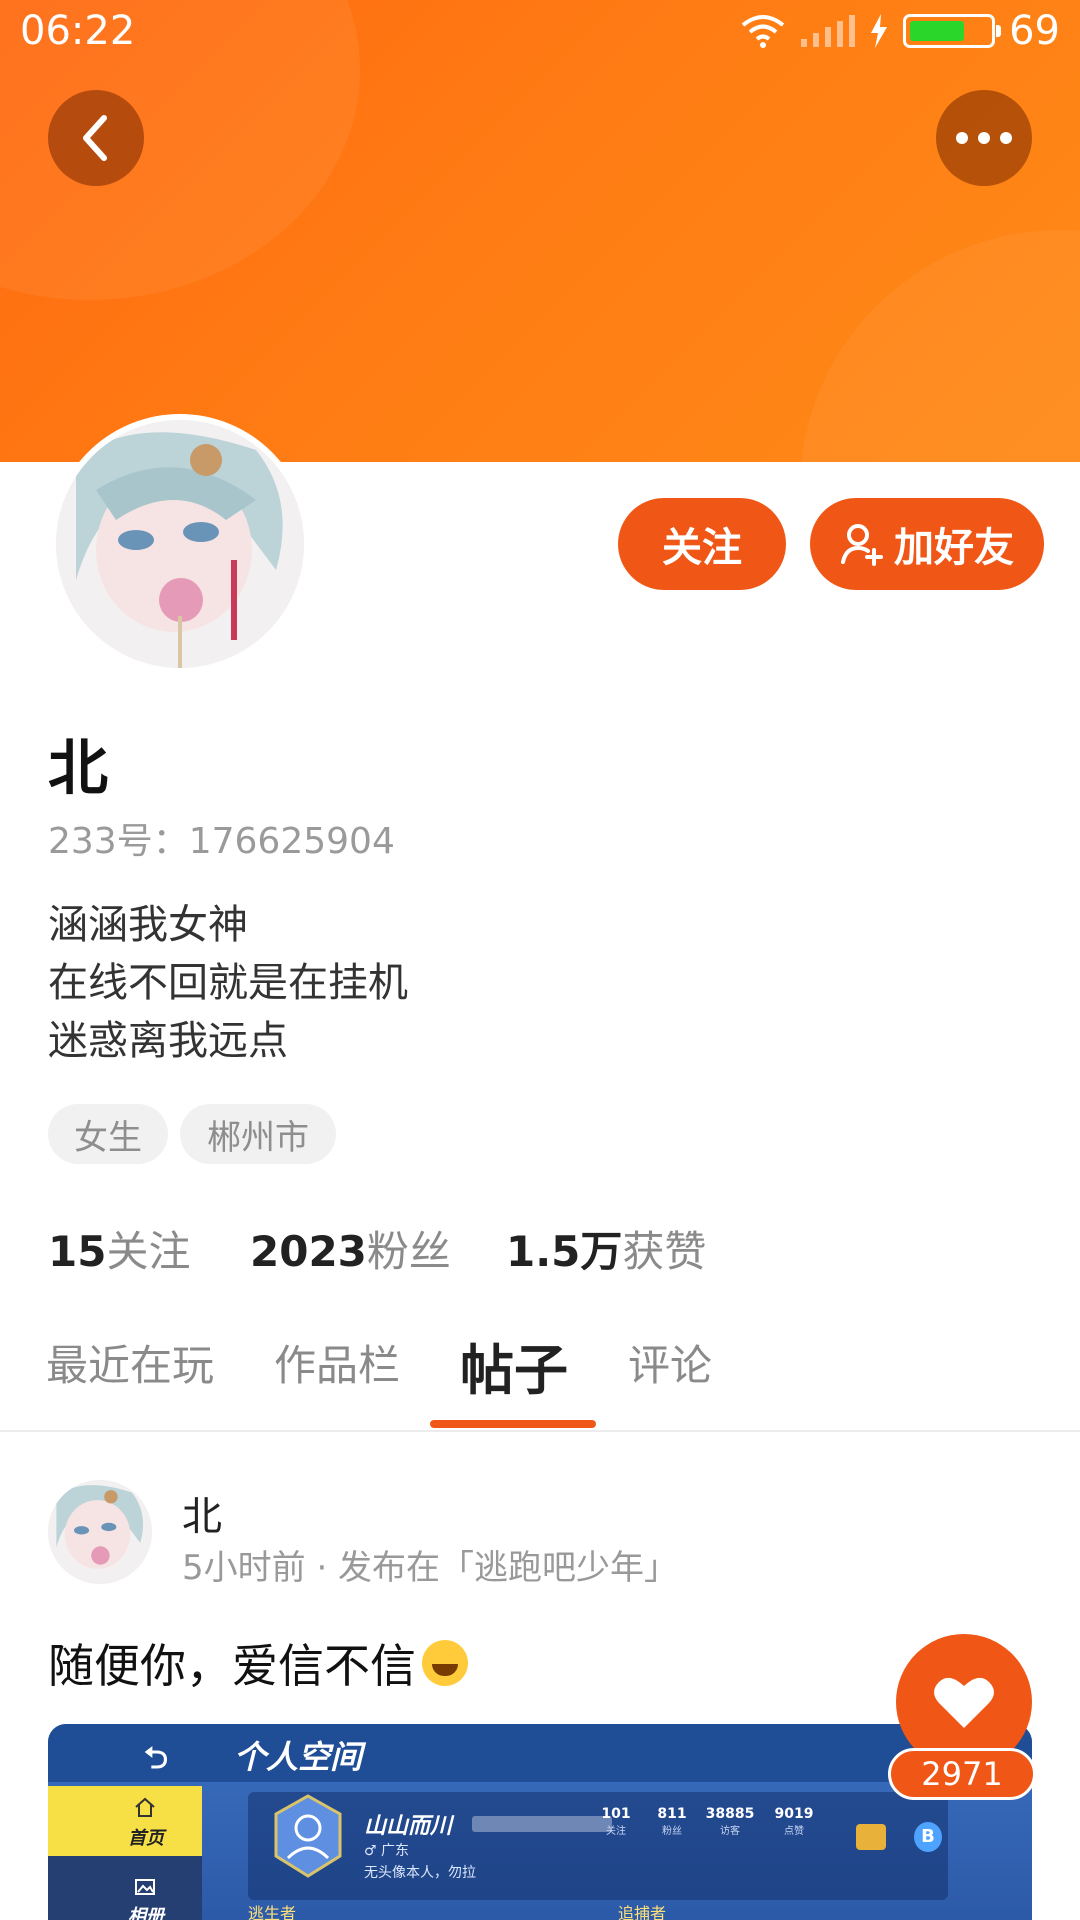  What do you see at coordinates (928, 1837) in the screenshot?
I see `rank-badge-icon: B` at bounding box center [928, 1837].